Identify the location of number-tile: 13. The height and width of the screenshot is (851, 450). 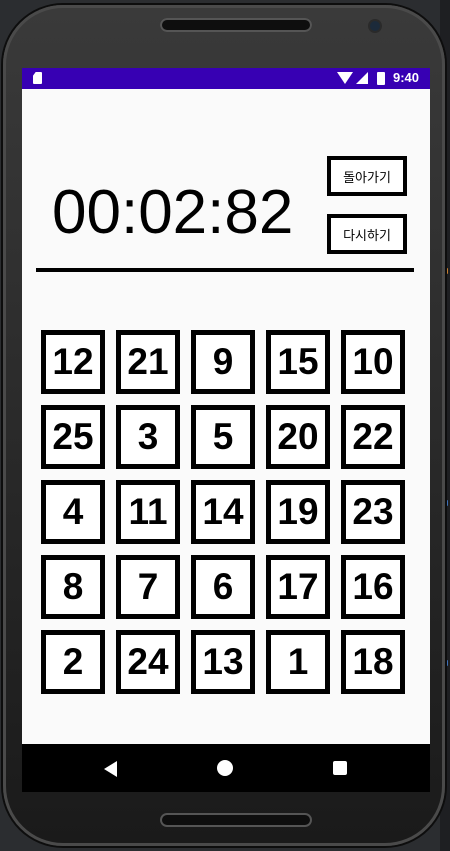
(223, 662).